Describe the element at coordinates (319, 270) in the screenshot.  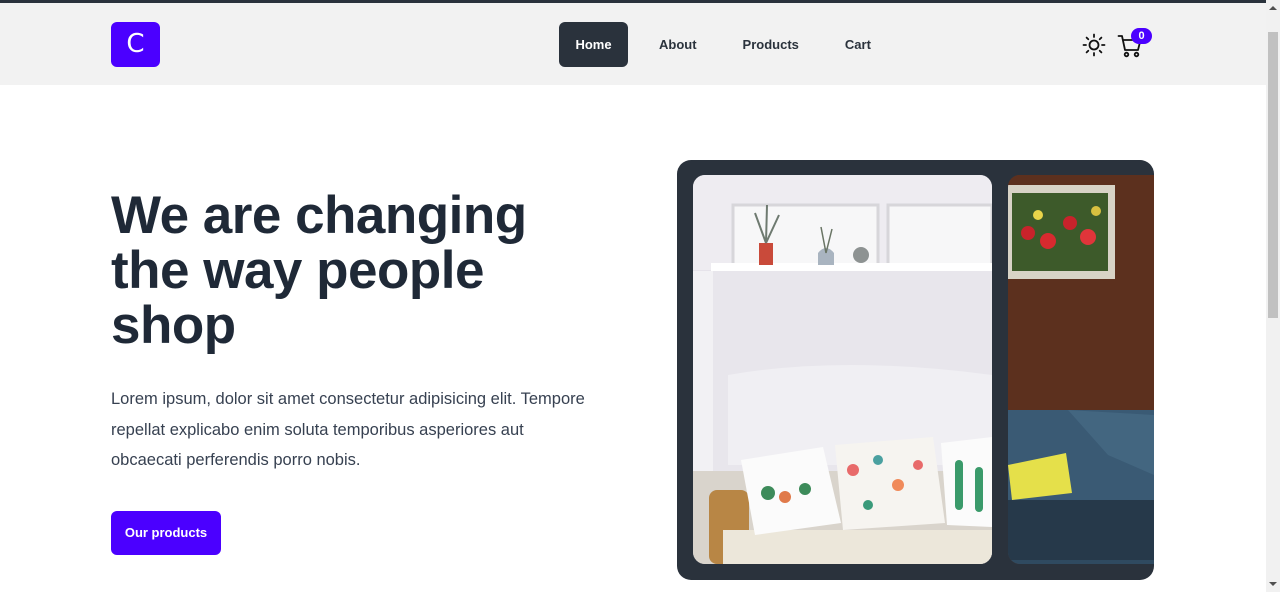
I see `hero-title: We are changing the way people shop` at that location.